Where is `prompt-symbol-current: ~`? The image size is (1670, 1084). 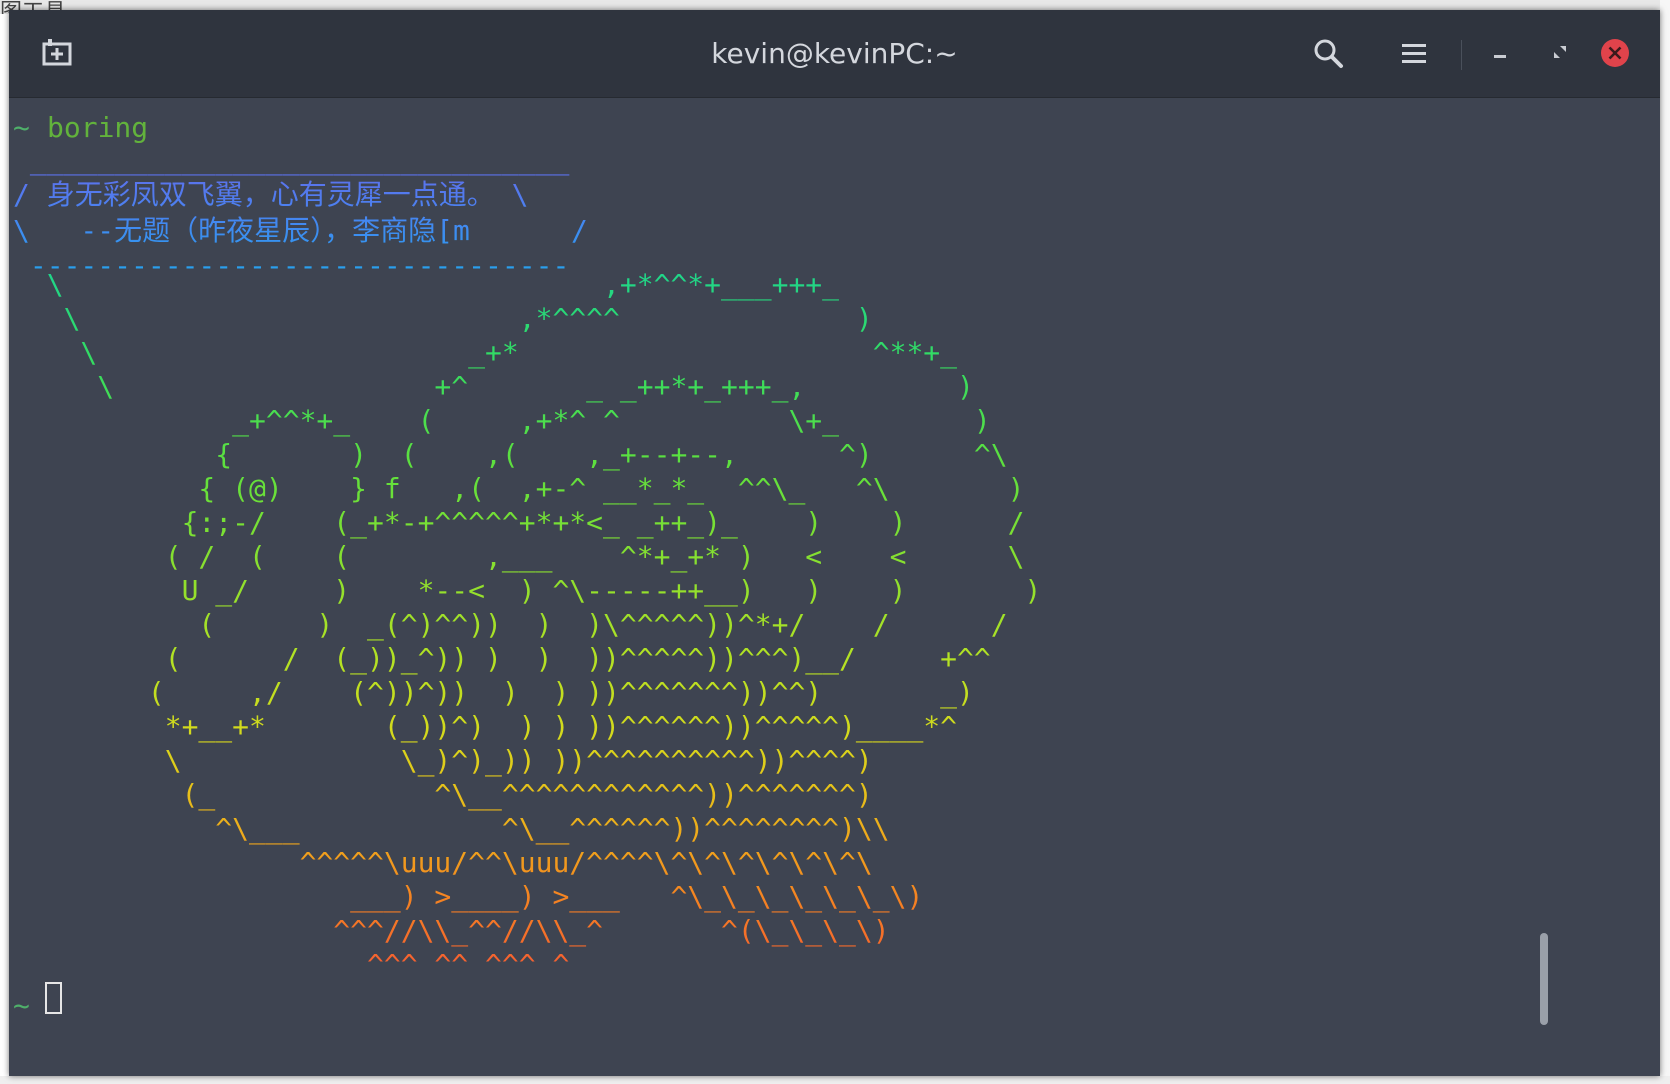
prompt-symbol-current: ~ is located at coordinates (21, 1005).